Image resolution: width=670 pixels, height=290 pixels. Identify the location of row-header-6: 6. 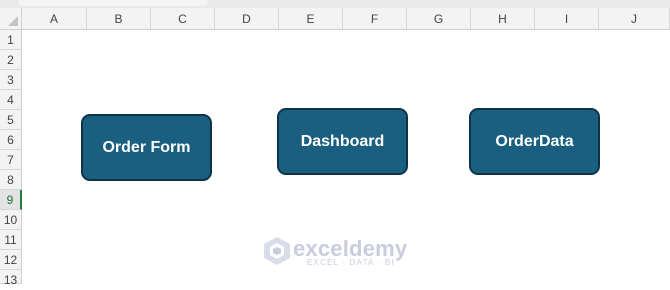
(11, 140).